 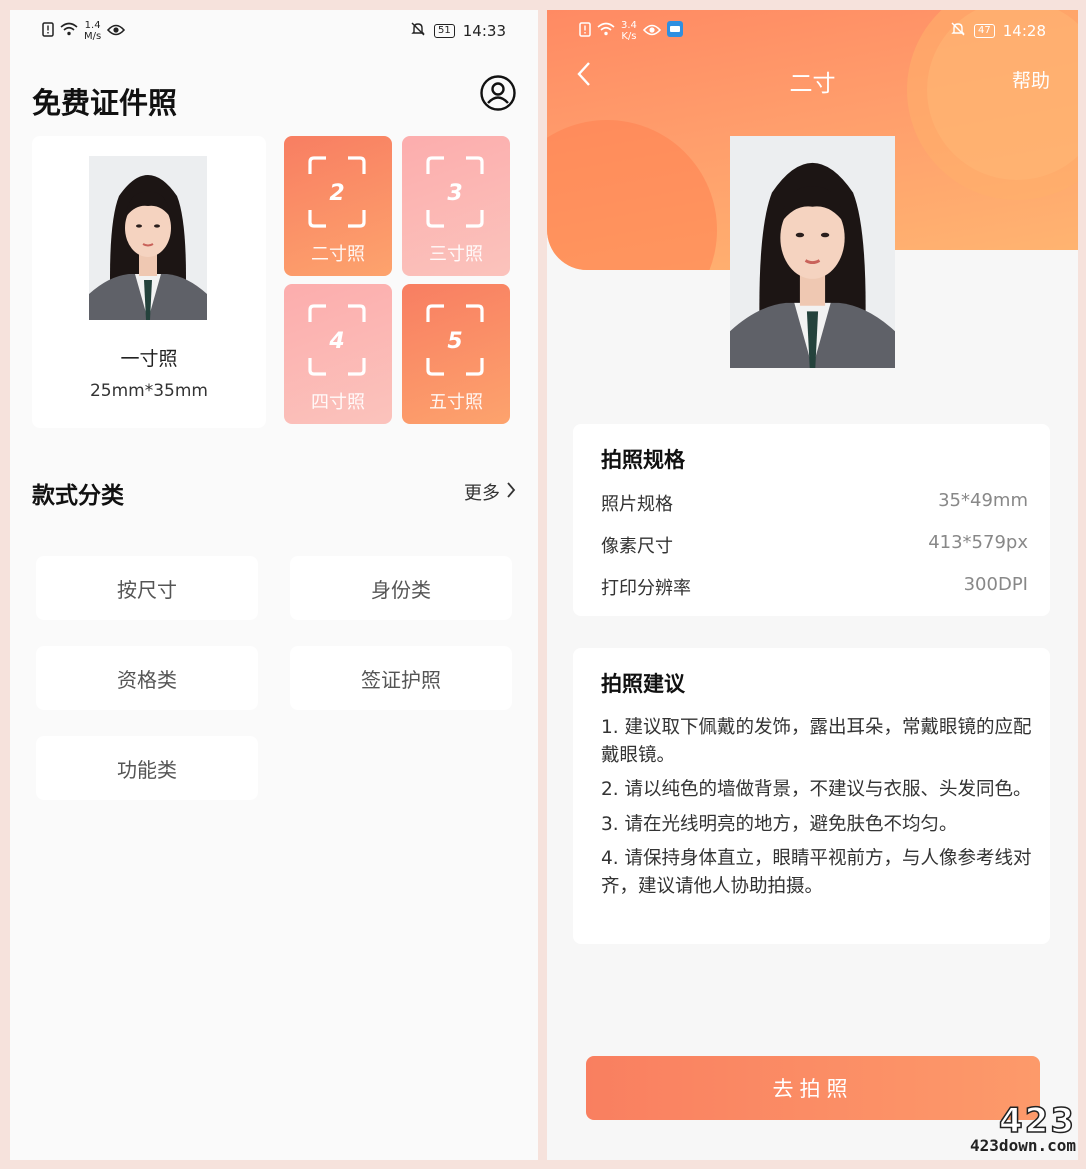 What do you see at coordinates (977, 265) in the screenshot?
I see `header-cutout` at bounding box center [977, 265].